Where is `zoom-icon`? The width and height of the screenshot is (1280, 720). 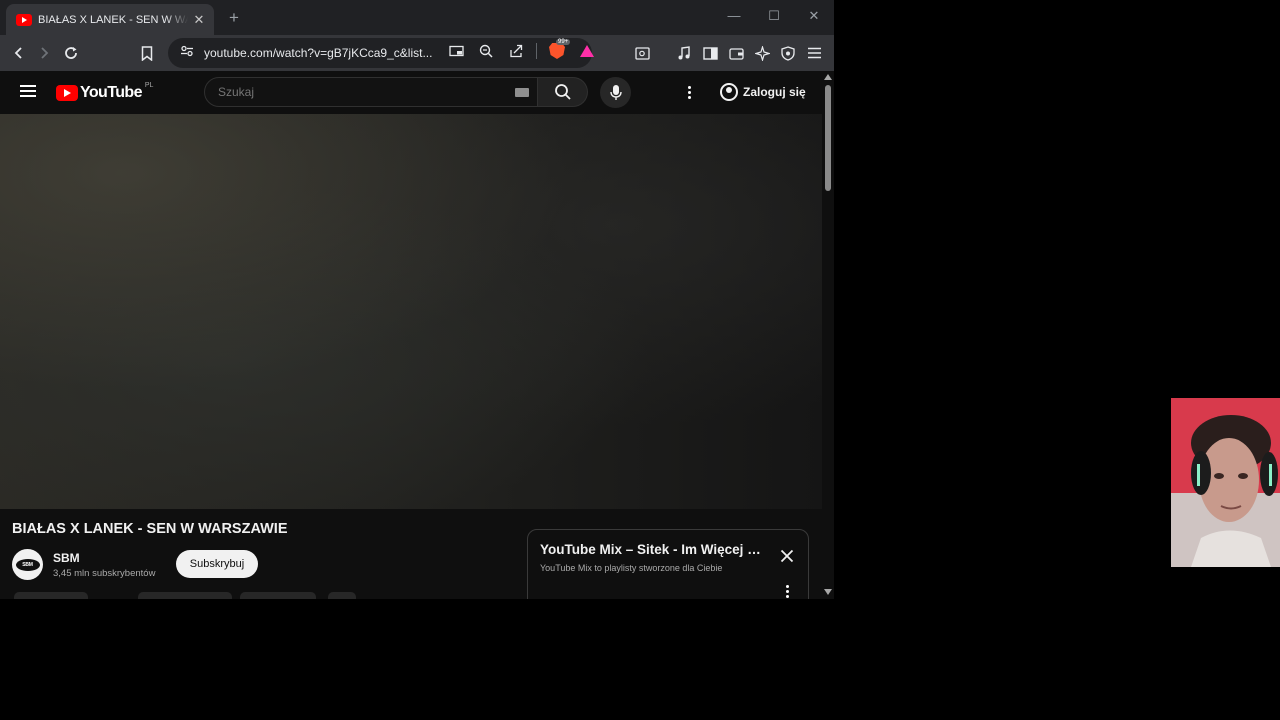 zoom-icon is located at coordinates (486, 51).